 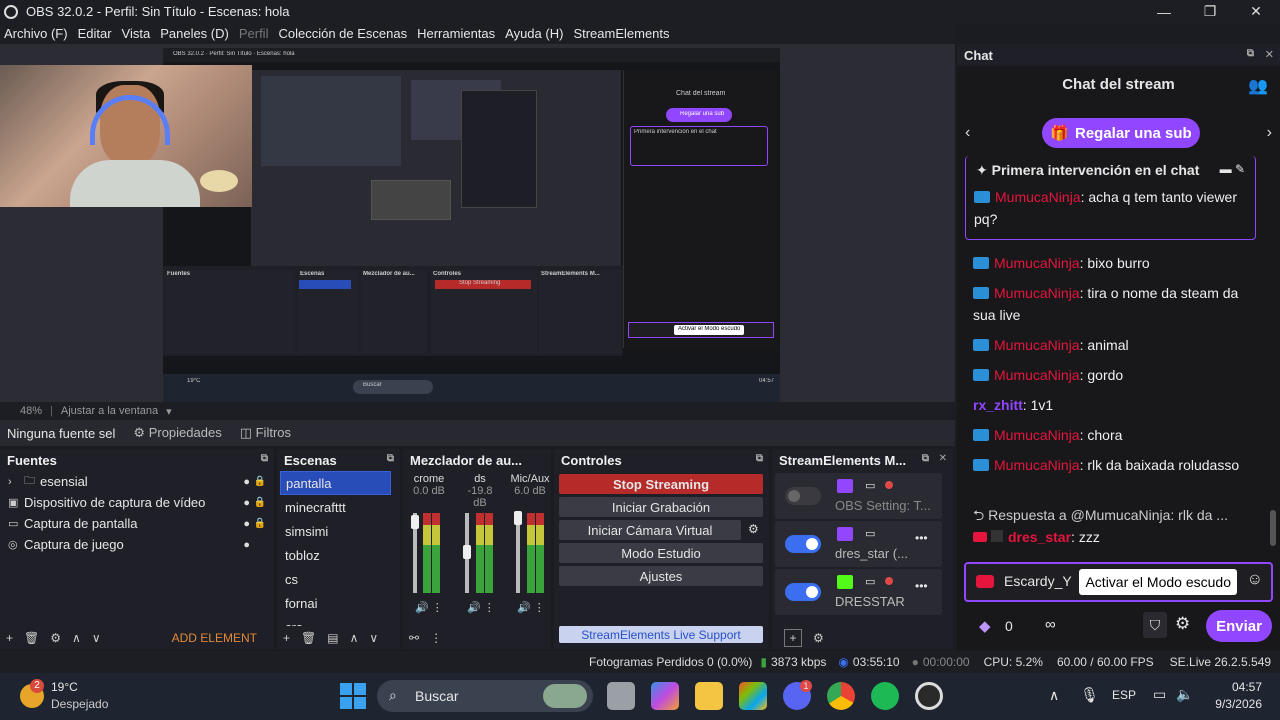 What do you see at coordinates (31, 411) in the screenshot?
I see `zoom-level: 48%` at bounding box center [31, 411].